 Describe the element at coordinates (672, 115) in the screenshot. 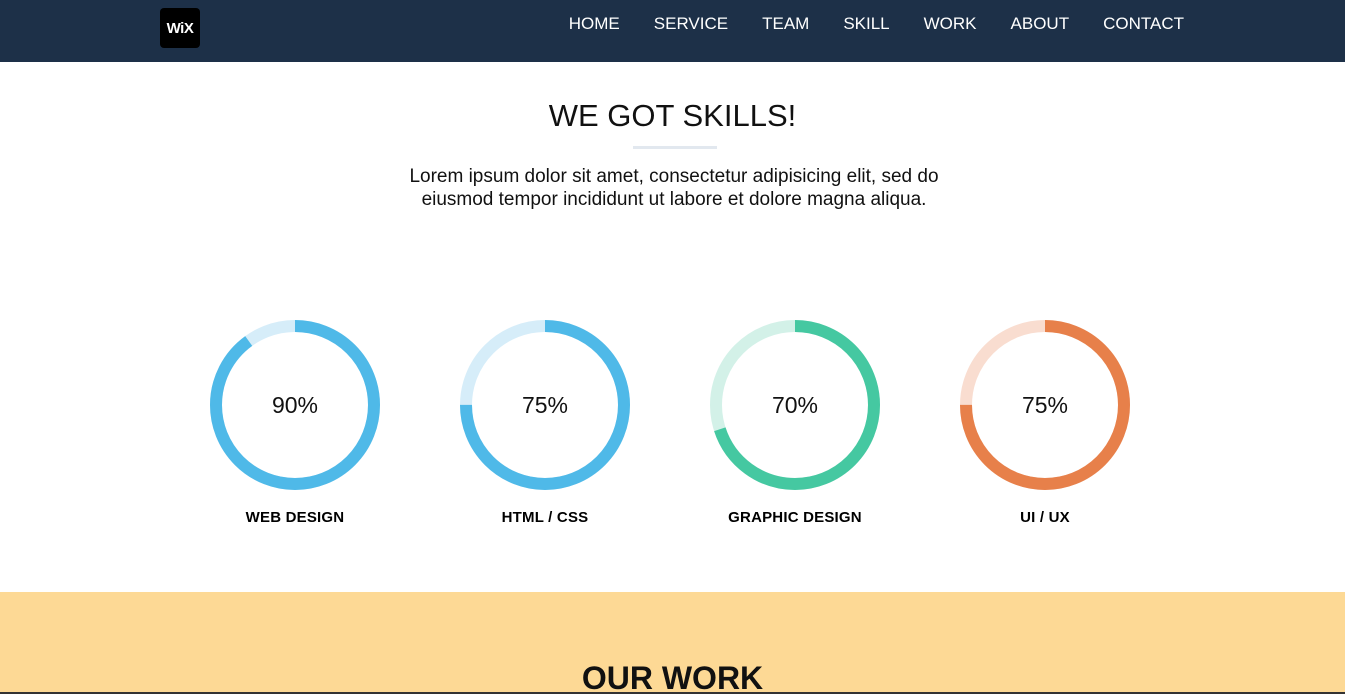

I see `skills-title: WE GOT SKILLS!` at that location.